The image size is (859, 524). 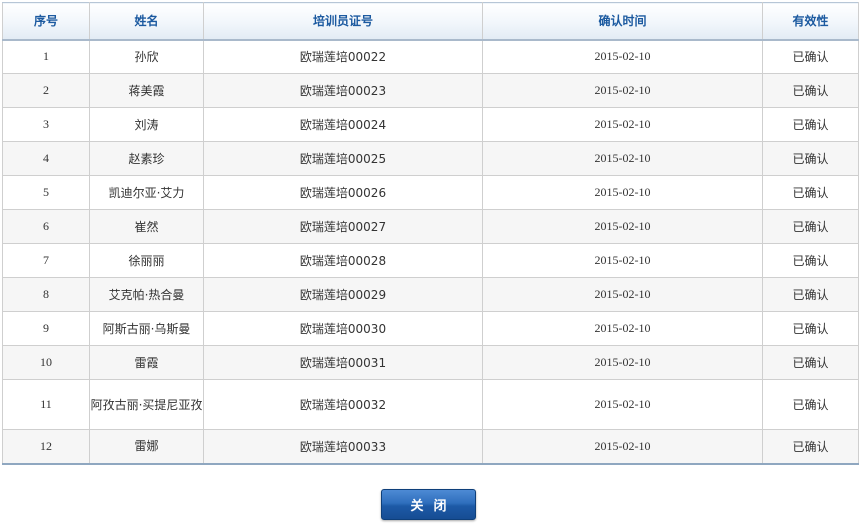 I want to click on table-row: 7 徐丽丽 欧瑞莲培00028 2015-02-10 已确认, so click(x=430, y=260).